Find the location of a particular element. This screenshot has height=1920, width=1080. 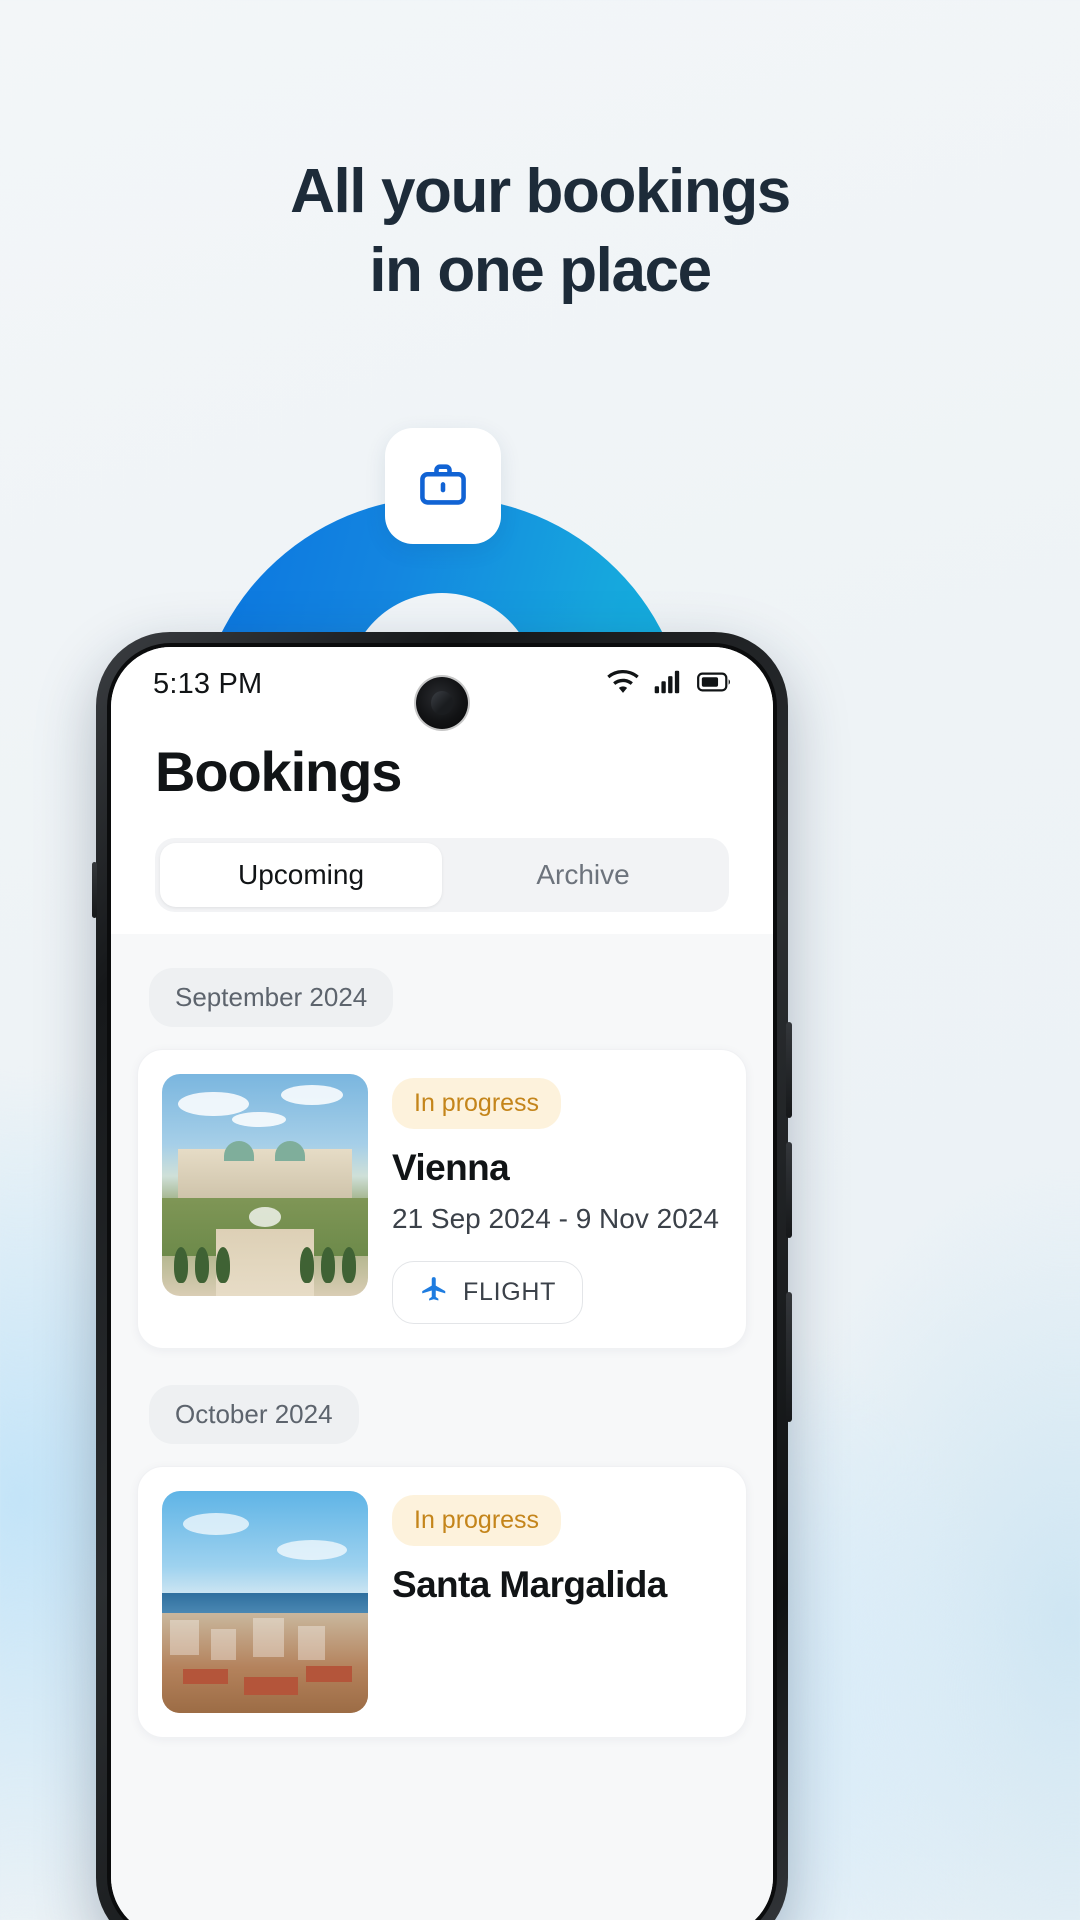

booking-title-vienna: Vienna is located at coordinates (451, 1167).